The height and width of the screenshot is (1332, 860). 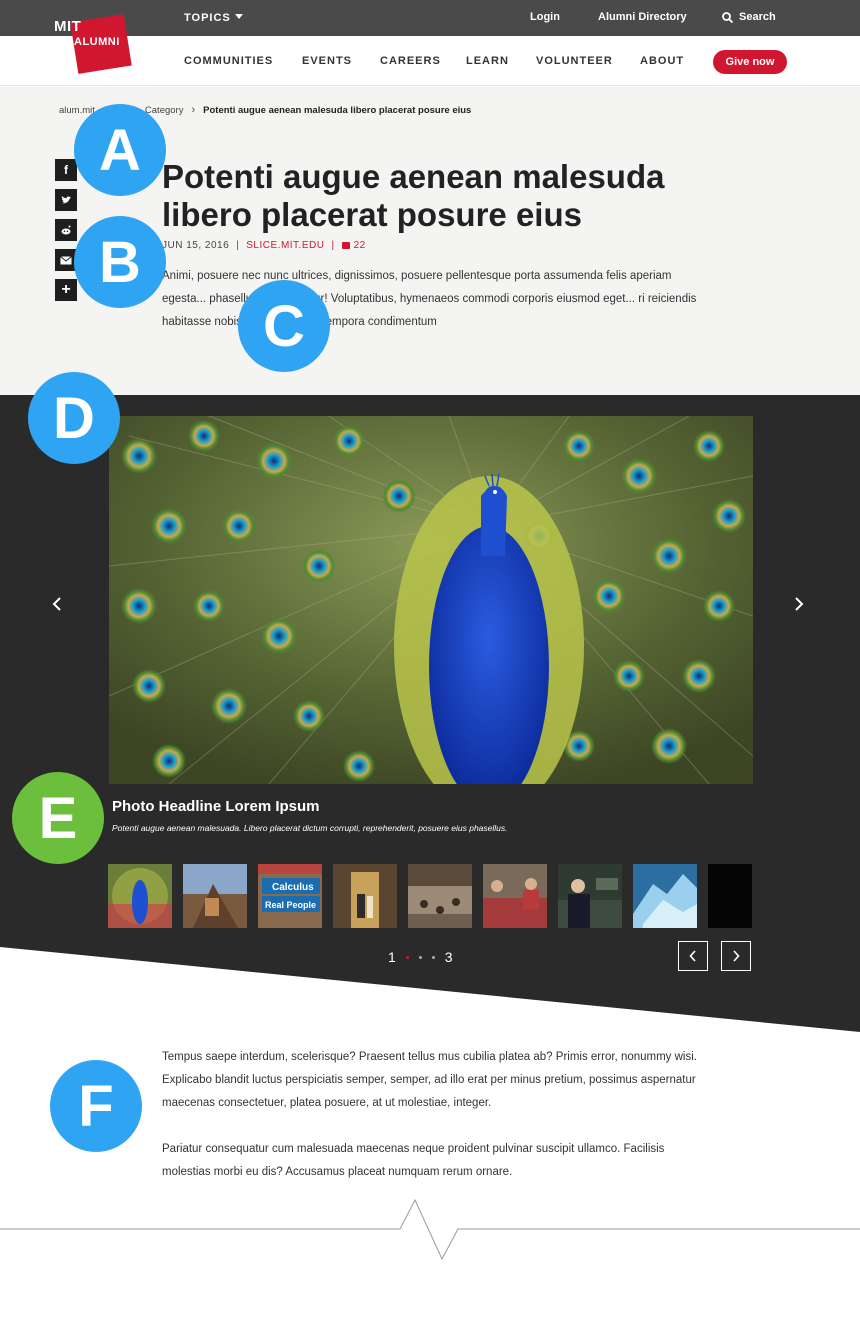 I want to click on share-facebook-button: f, so click(x=66, y=170).